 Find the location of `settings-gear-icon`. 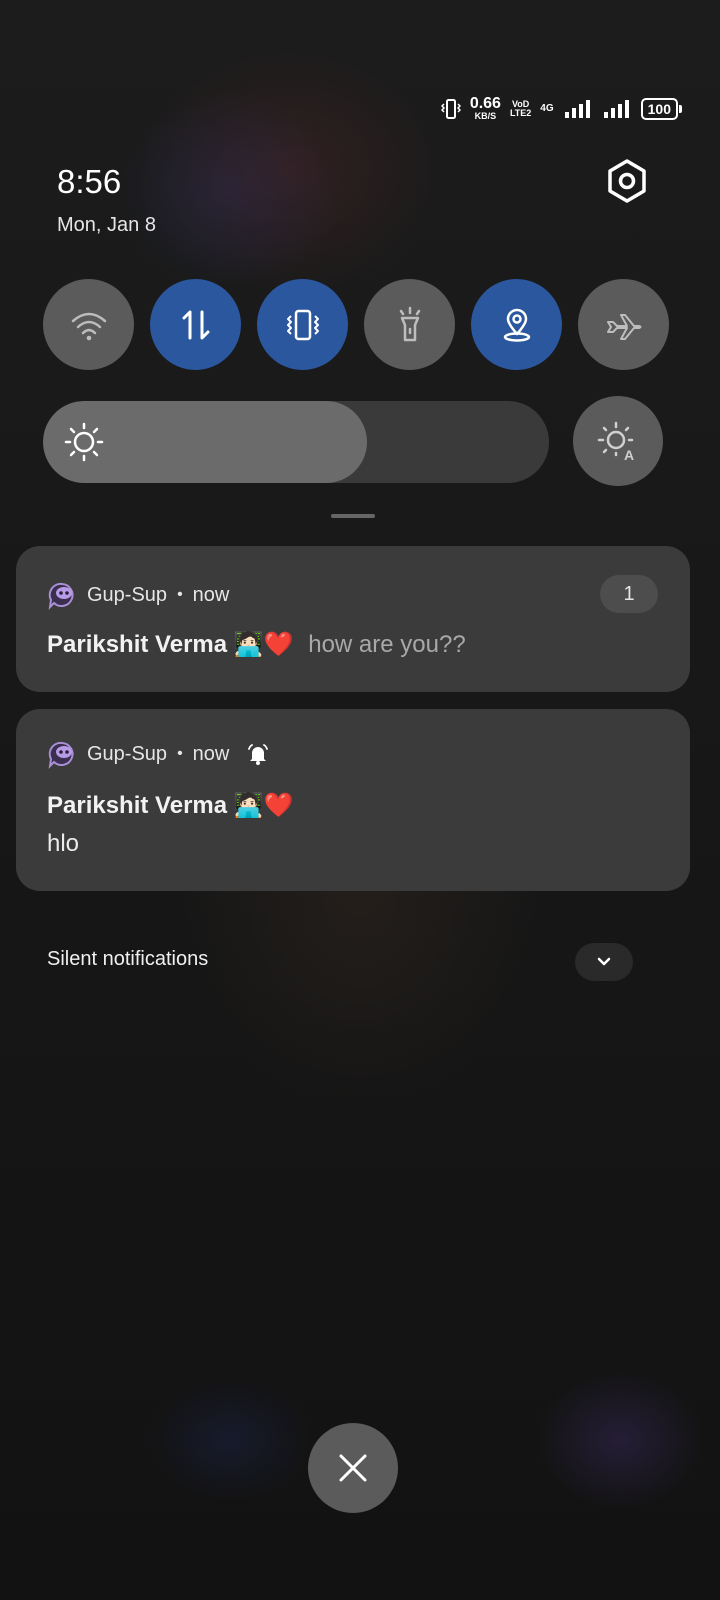

settings-gear-icon is located at coordinates (627, 181).